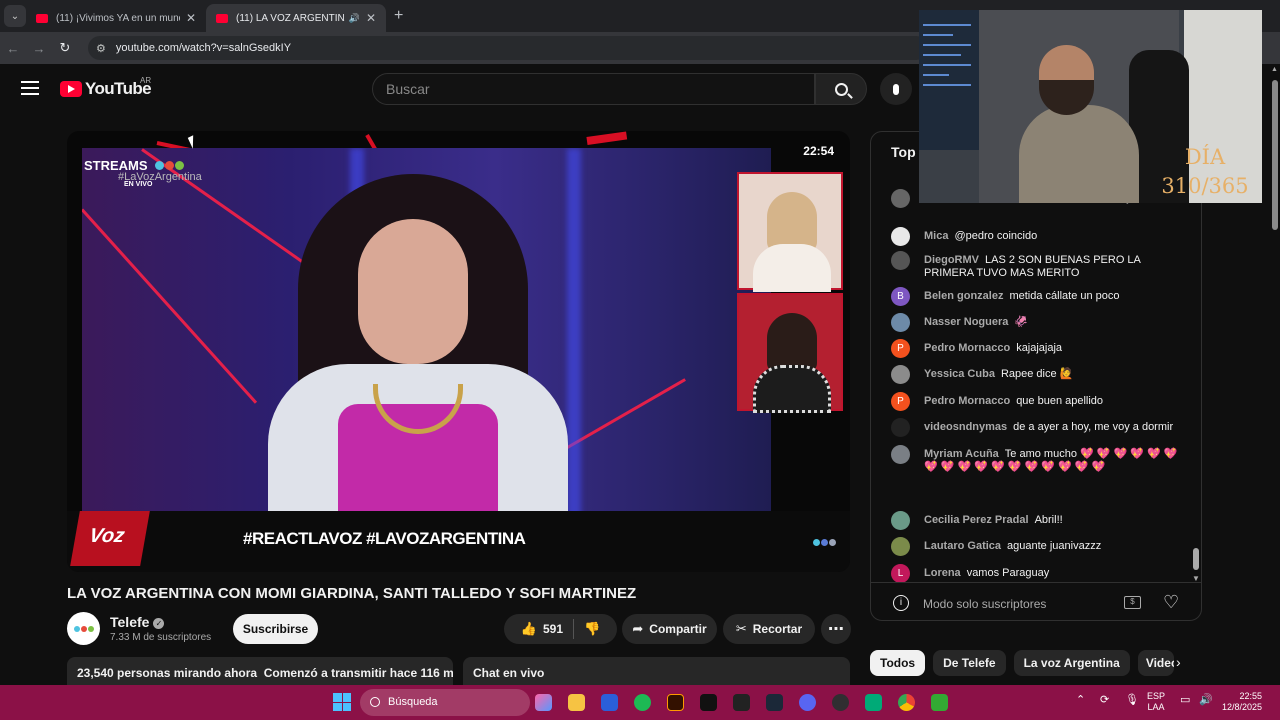 The width and height of the screenshot is (1280, 720). Describe the element at coordinates (901, 603) in the screenshot. I see `info-icon: i` at that location.